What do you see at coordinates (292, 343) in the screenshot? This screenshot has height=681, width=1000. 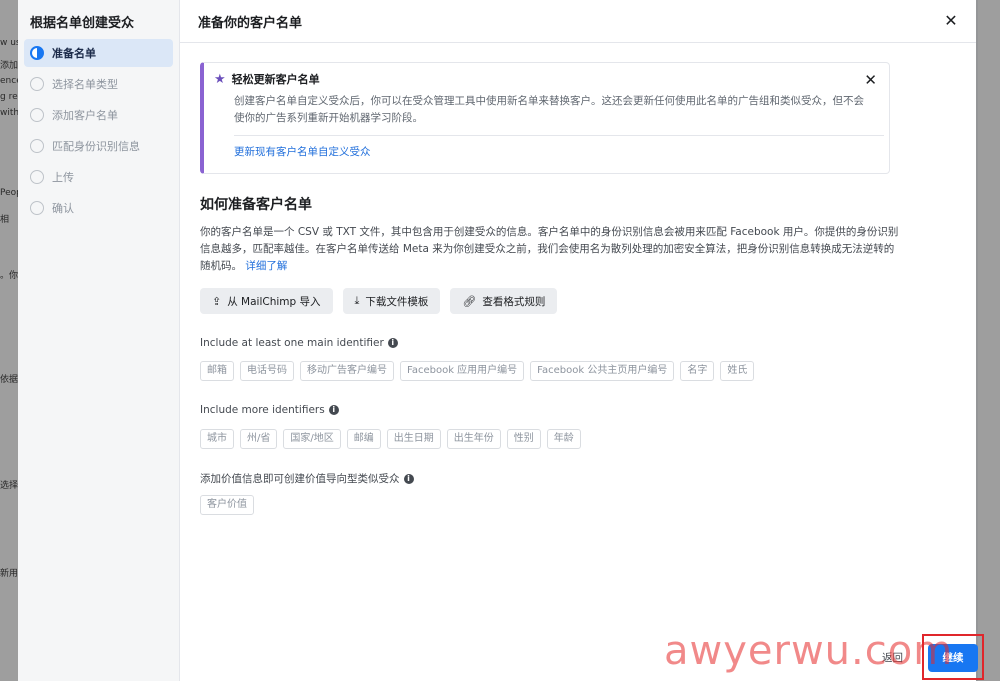 I see `main-identifier-text: Include at least one main identifier` at bounding box center [292, 343].